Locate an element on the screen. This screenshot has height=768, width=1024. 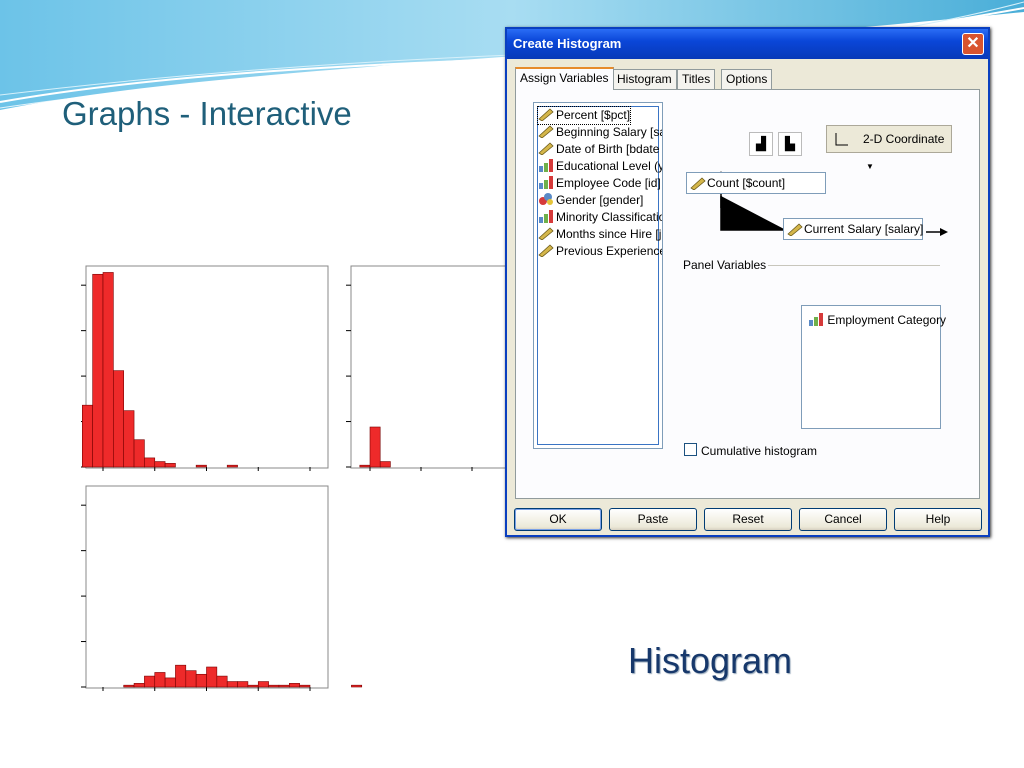
tab-assign-variables: Assign Variables is located at coordinates (564, 78).